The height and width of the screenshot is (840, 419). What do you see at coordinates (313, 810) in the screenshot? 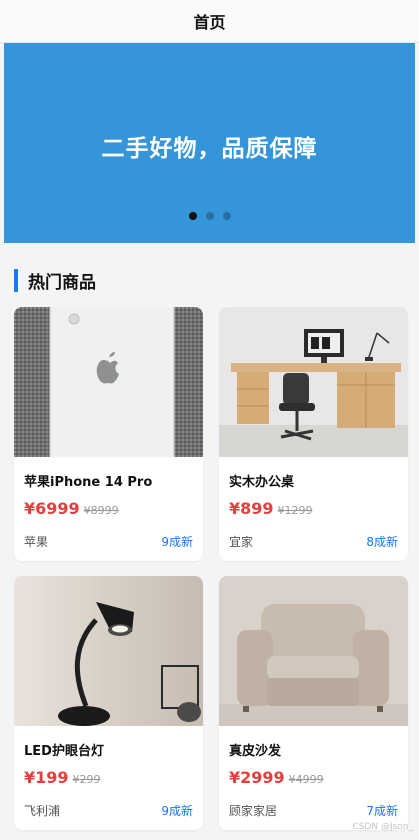
I see `meta-row: 顾家家居 7成新` at bounding box center [313, 810].